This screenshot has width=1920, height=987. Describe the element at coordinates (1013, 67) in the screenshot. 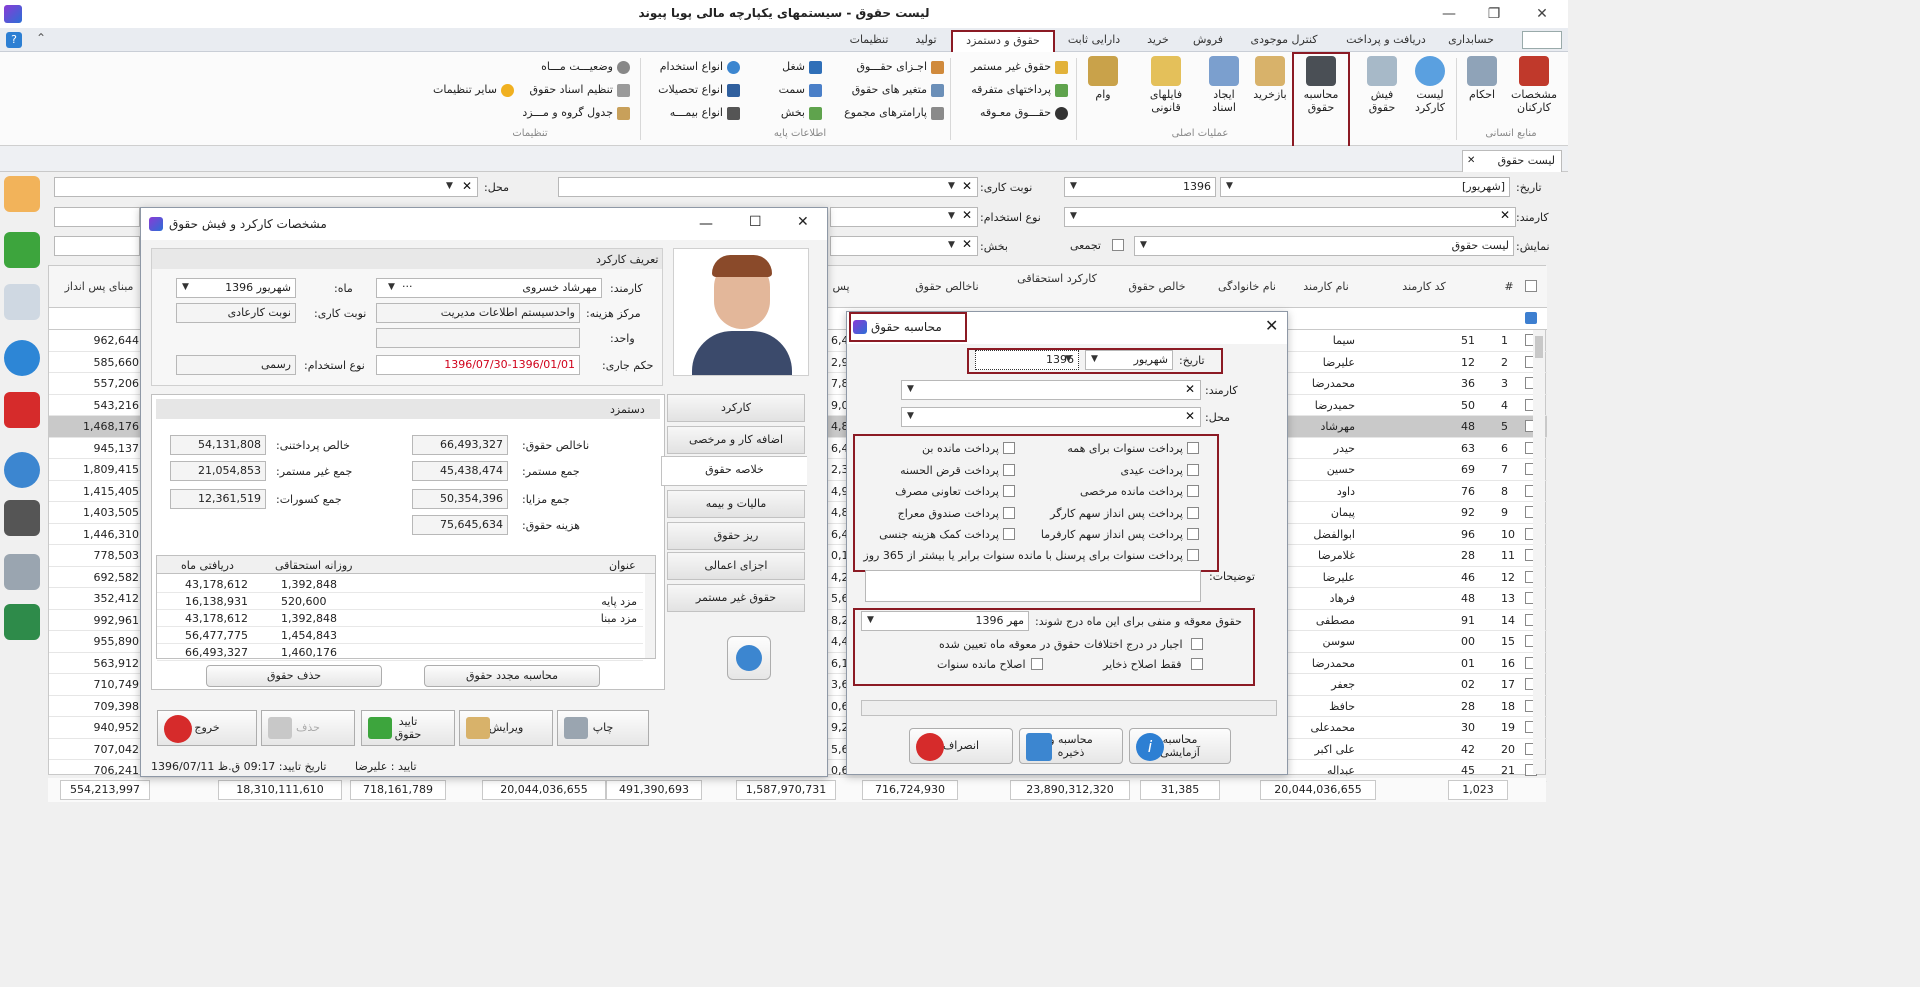

I see `noncontinuous-salary-button: حقوق غیر مستمر` at that location.